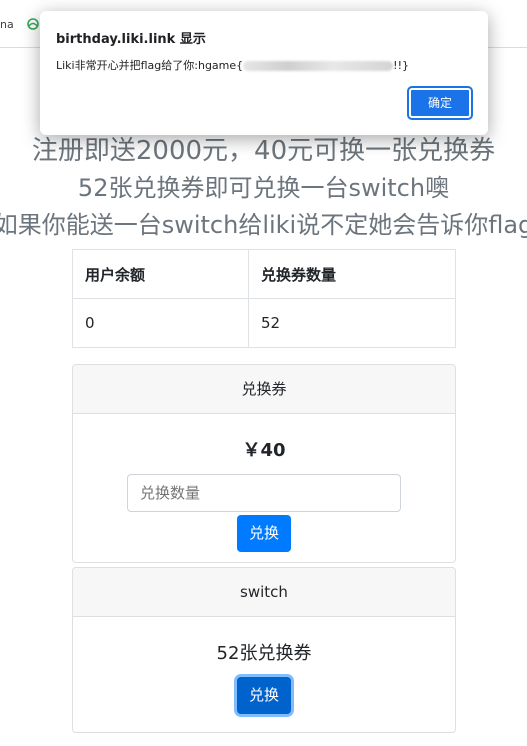 The height and width of the screenshot is (746, 527). I want to click on voucher-count-header: 兑换券数量, so click(352, 274).